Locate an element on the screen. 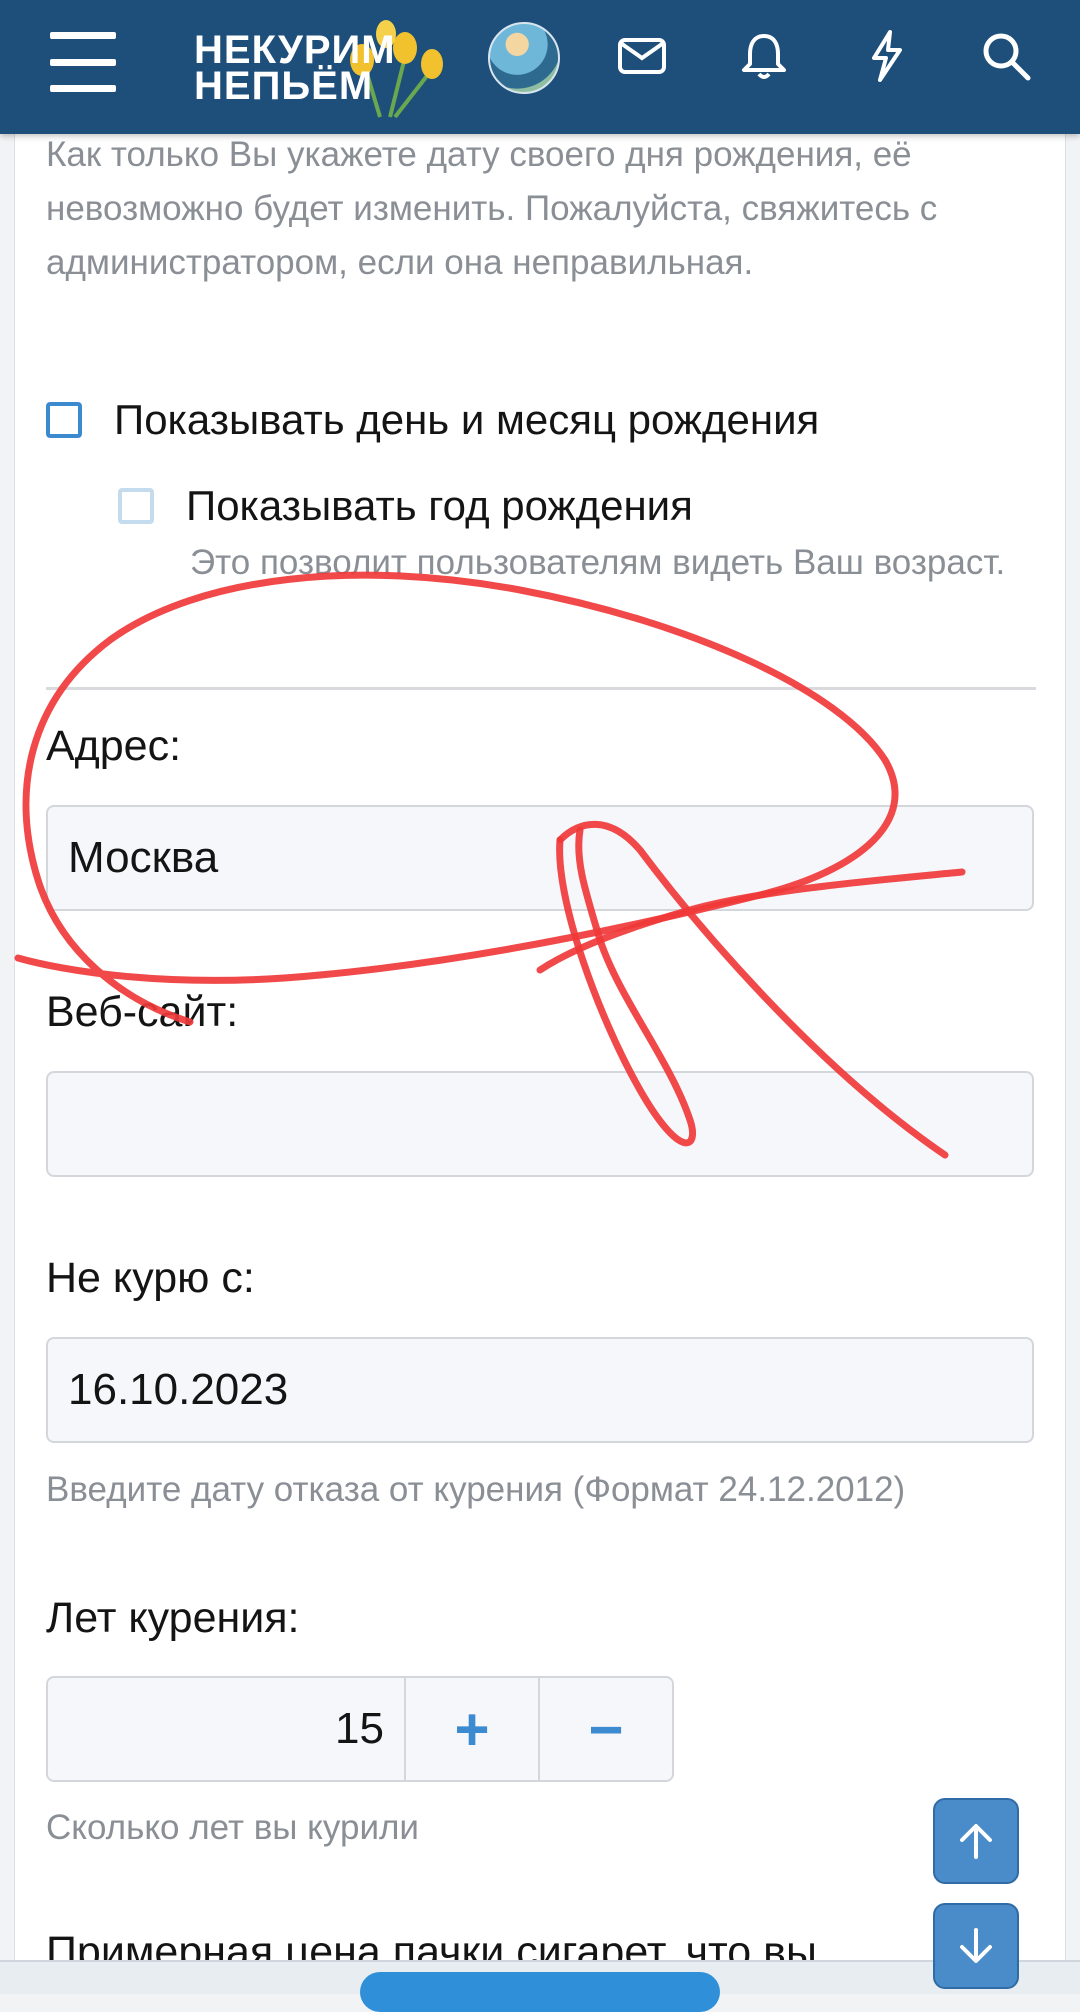 This screenshot has height=2012, width=1080. decrement-button: − is located at coordinates (606, 1729).